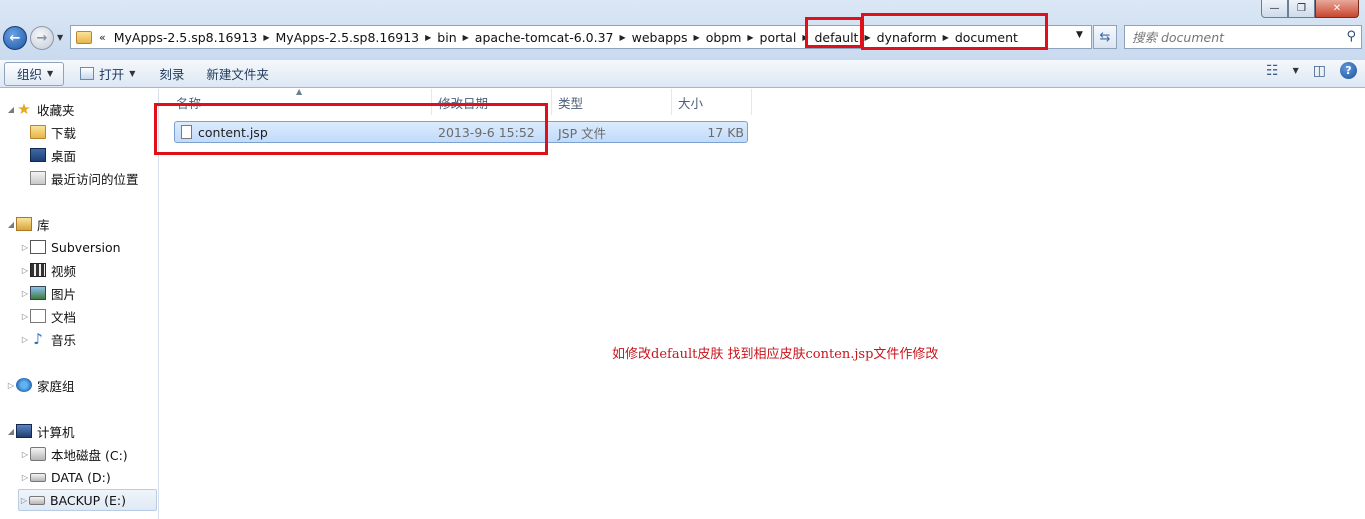  Describe the element at coordinates (1272, 71) in the screenshot. I see `view-options-icon: ☷` at that location.